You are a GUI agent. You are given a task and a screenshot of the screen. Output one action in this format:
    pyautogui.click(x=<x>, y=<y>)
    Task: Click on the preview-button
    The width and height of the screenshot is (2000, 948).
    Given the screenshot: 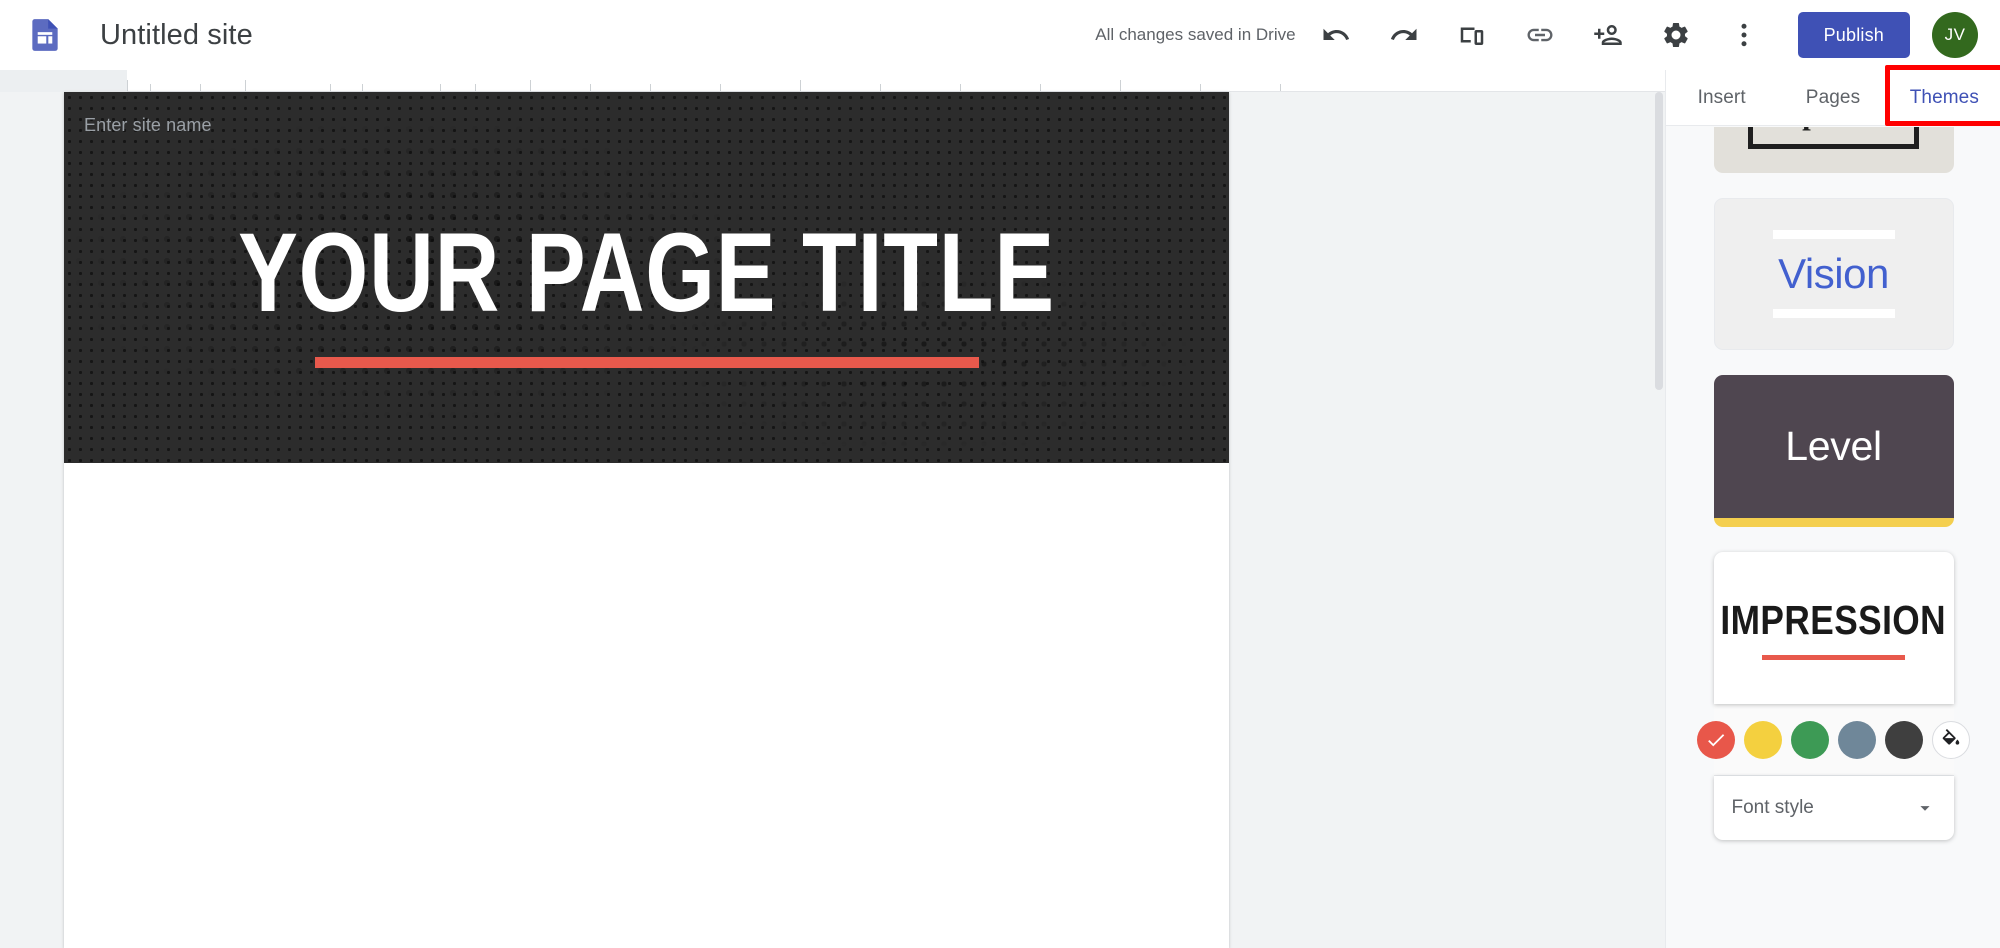 What is the action you would take?
    pyautogui.click(x=1472, y=35)
    